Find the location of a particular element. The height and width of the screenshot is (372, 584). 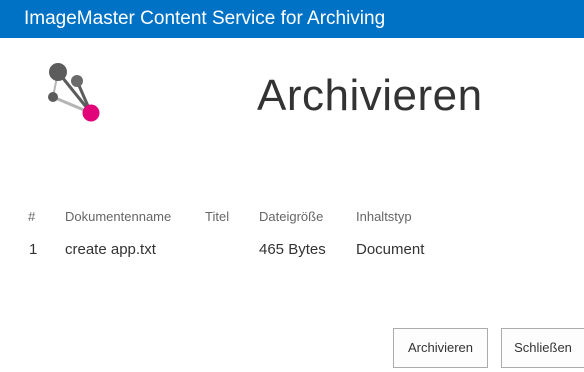

column-header-content-type: Inhaltstyp is located at coordinates (384, 216).